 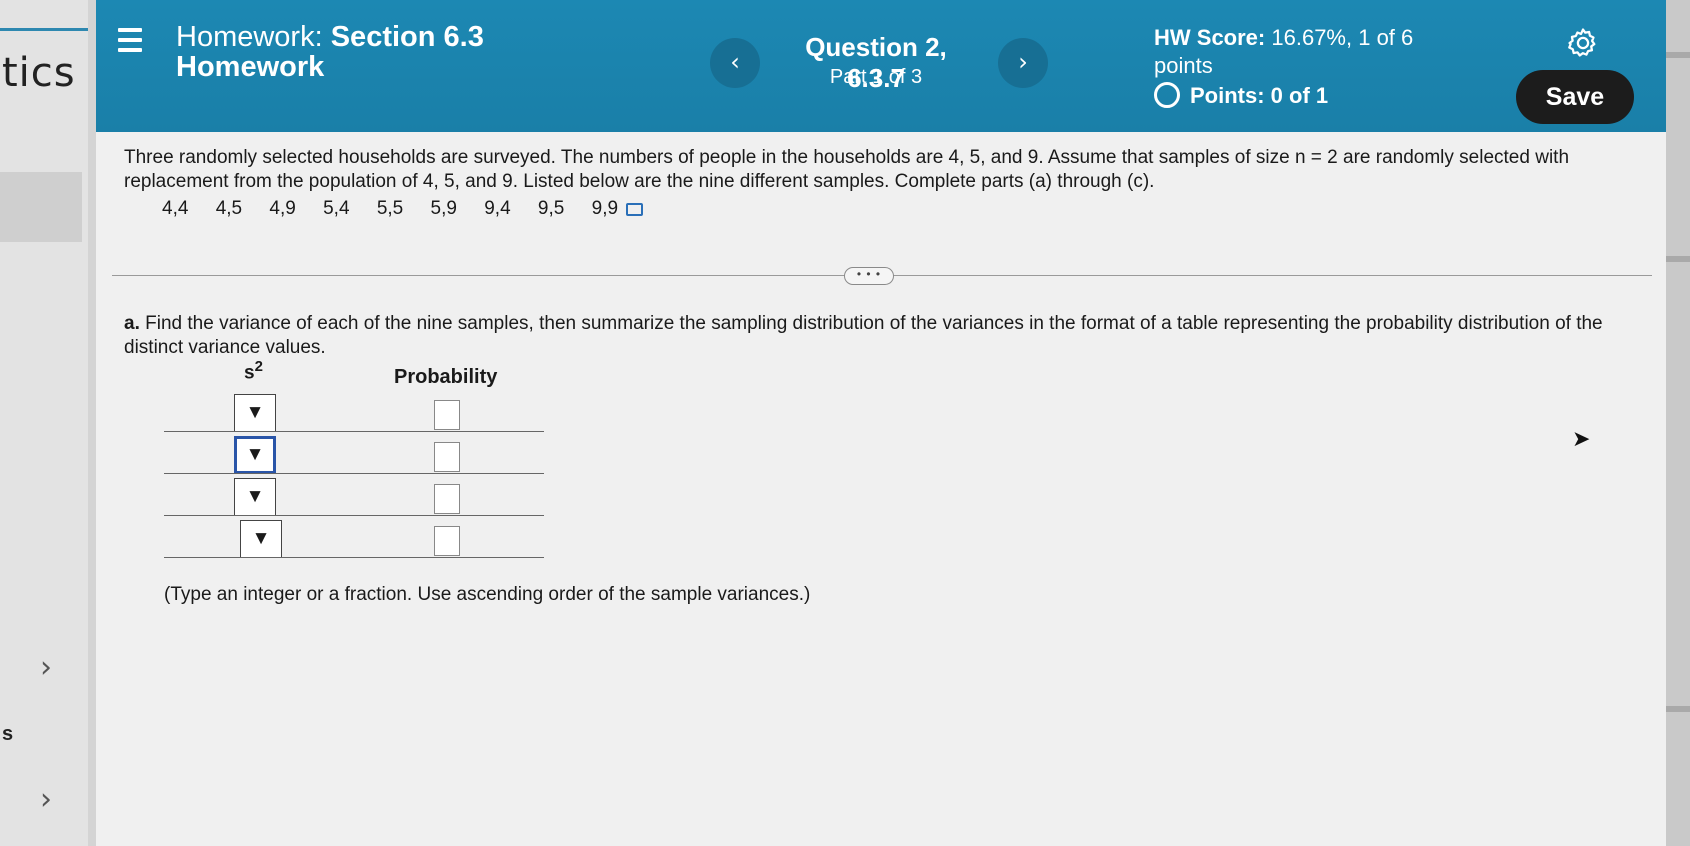 What do you see at coordinates (250, 67) in the screenshot?
I see `homework-line2: Homework` at bounding box center [250, 67].